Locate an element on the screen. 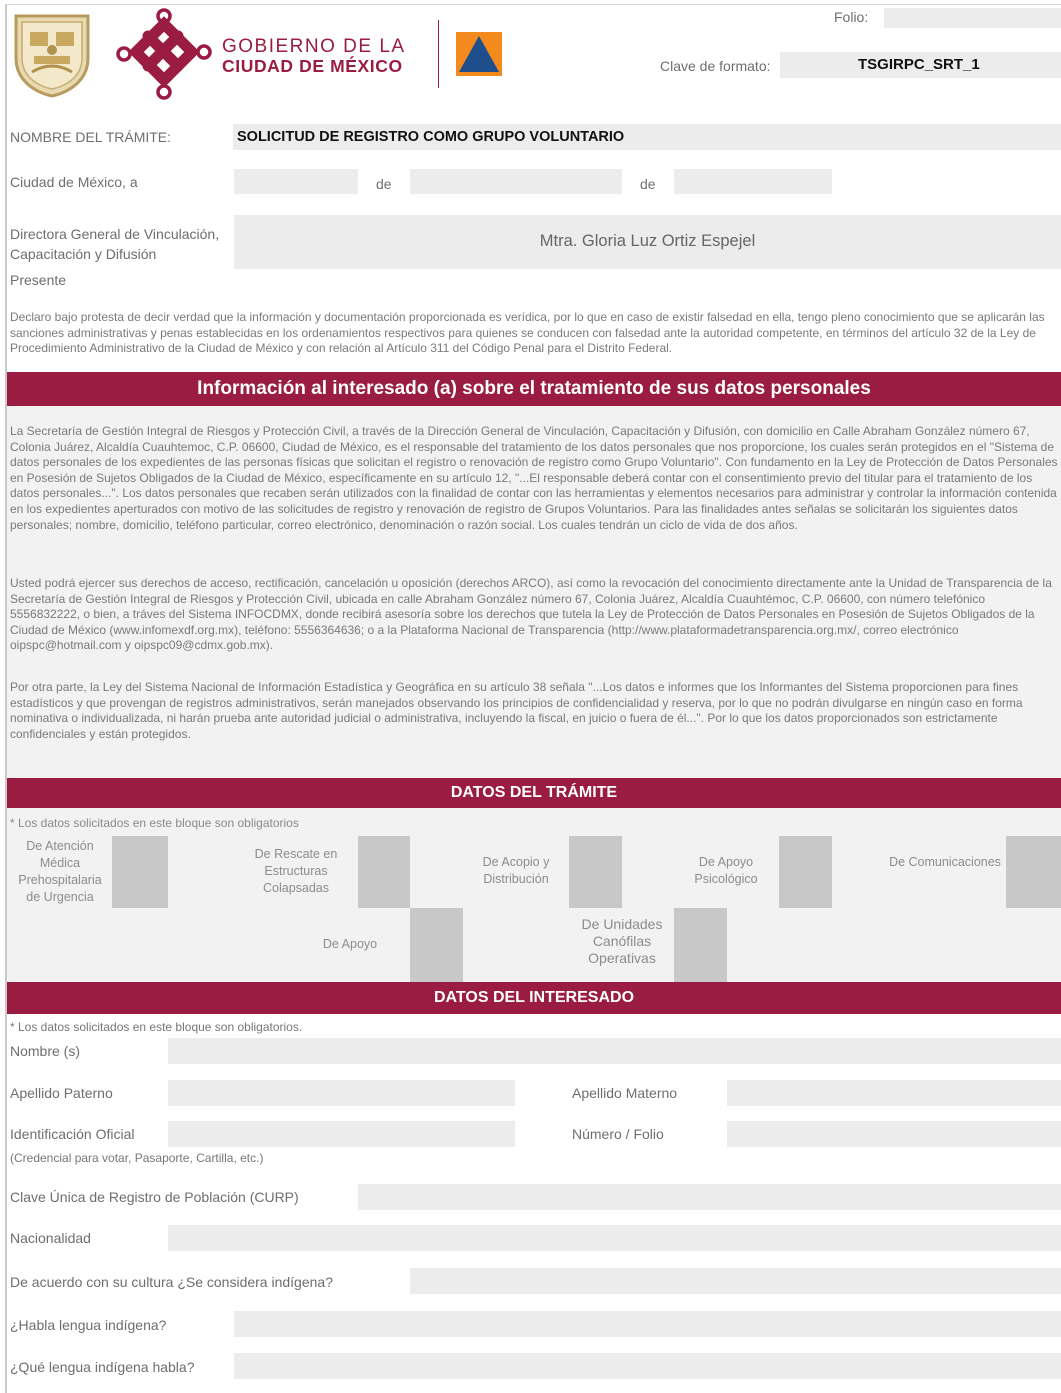 The width and height of the screenshot is (1061, 1393). que-lengua-input is located at coordinates (647, 1366).